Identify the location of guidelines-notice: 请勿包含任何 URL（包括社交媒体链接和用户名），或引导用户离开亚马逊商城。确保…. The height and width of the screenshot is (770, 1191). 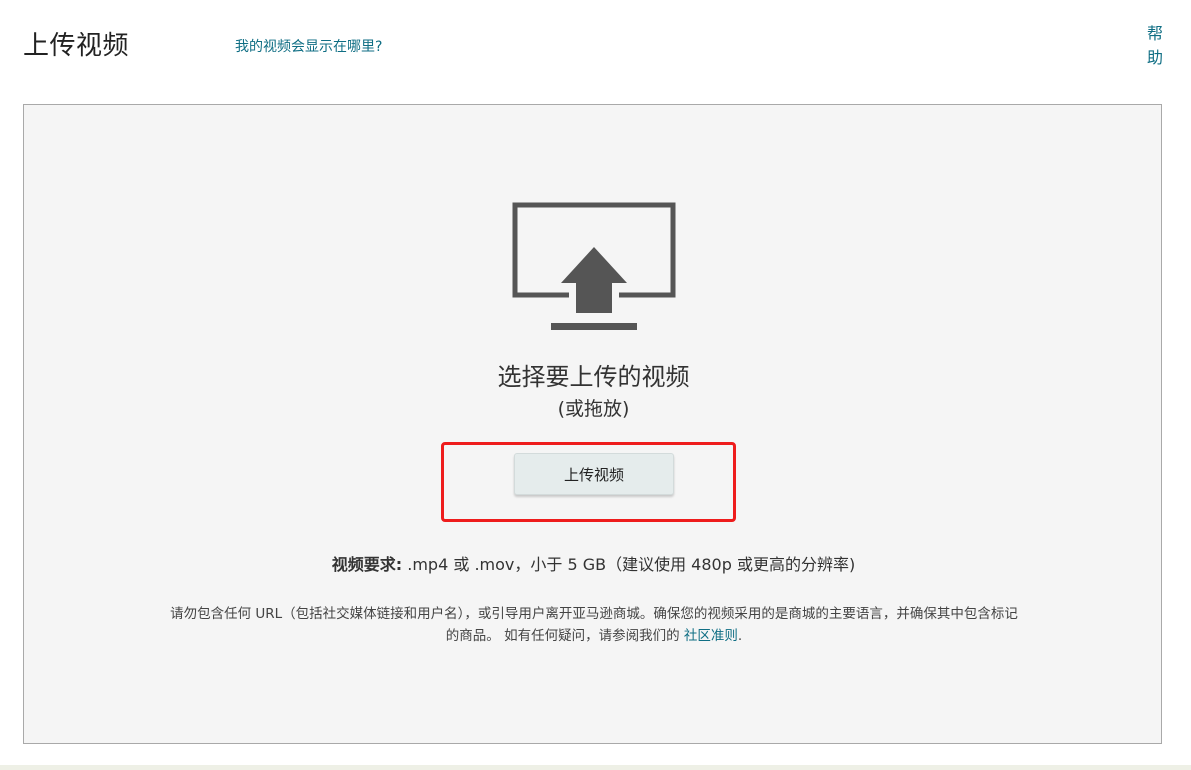
(594, 625).